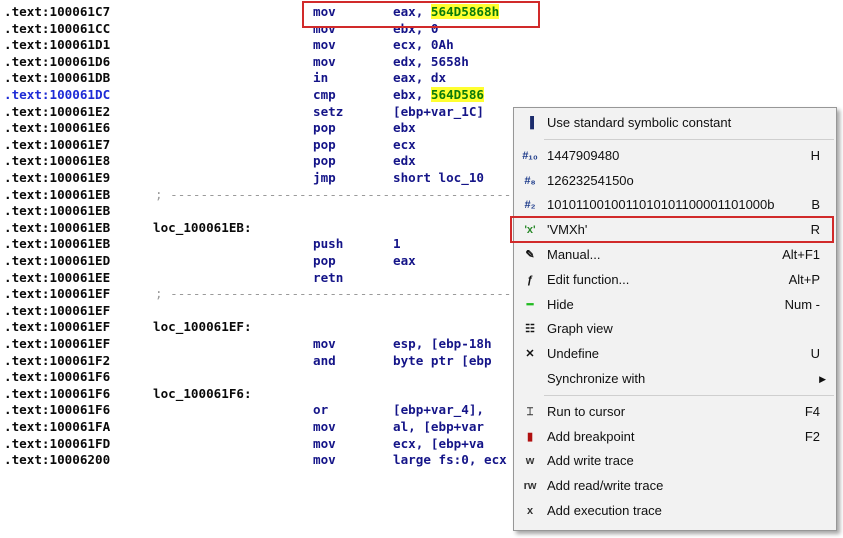 This screenshot has height=538, width=843. Describe the element at coordinates (661, 205) in the screenshot. I see `menu-item-label: 1010110010011010101100001101000b` at that location.